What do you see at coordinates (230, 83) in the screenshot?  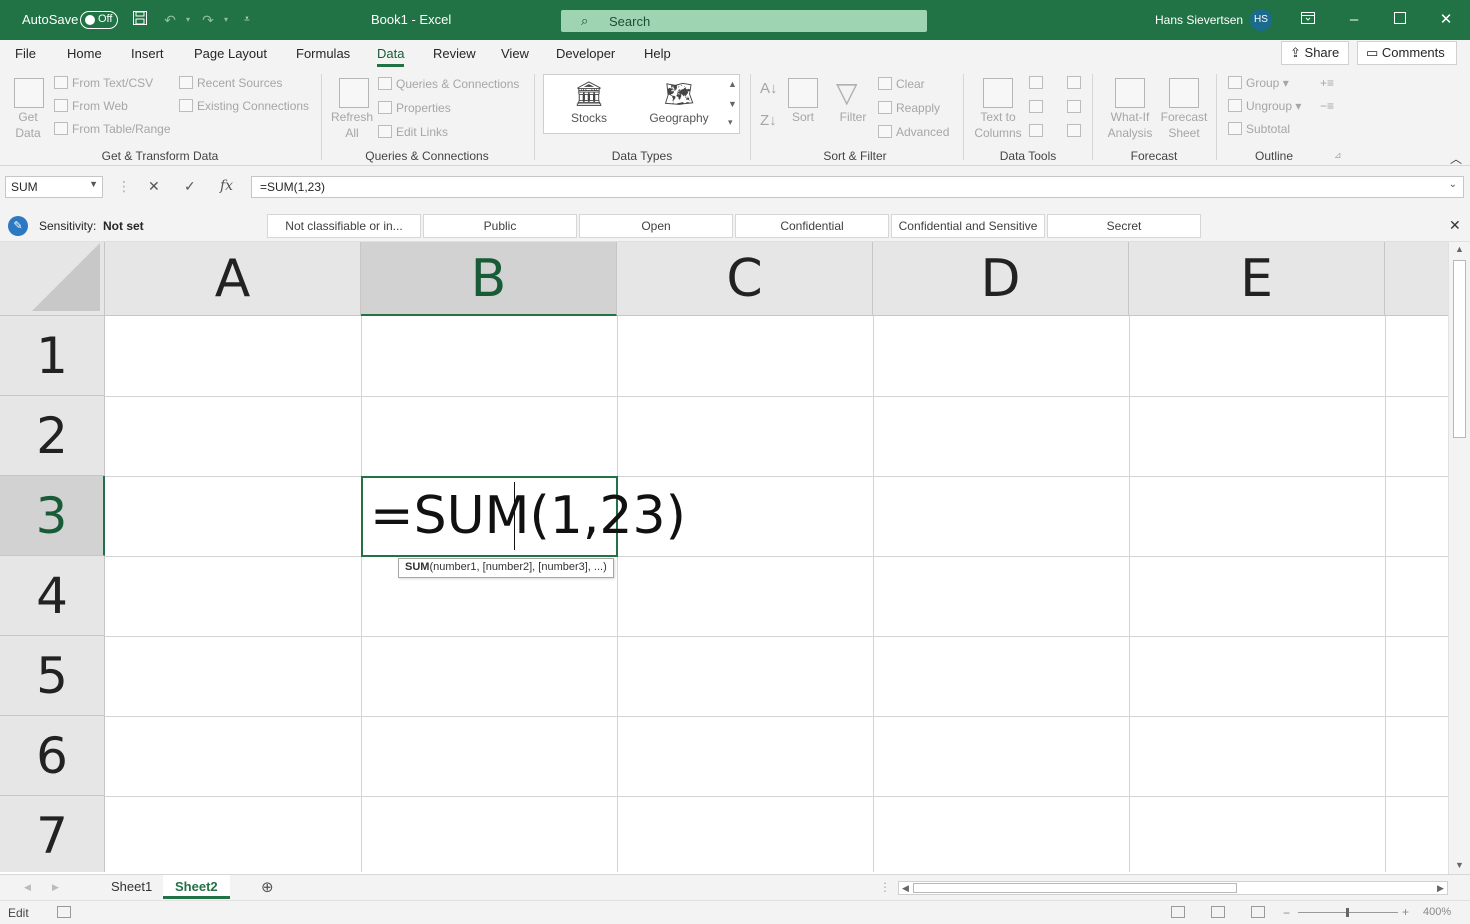 I see `recent-sources-button: Recent Sources` at bounding box center [230, 83].